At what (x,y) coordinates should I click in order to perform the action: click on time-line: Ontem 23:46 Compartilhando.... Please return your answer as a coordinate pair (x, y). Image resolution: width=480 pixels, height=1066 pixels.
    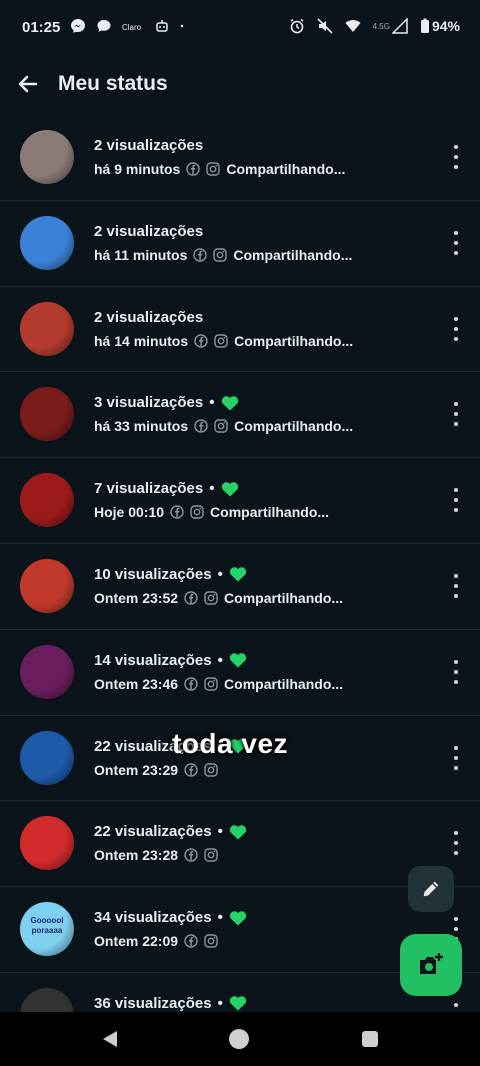
    Looking at the image, I should click on (218, 684).